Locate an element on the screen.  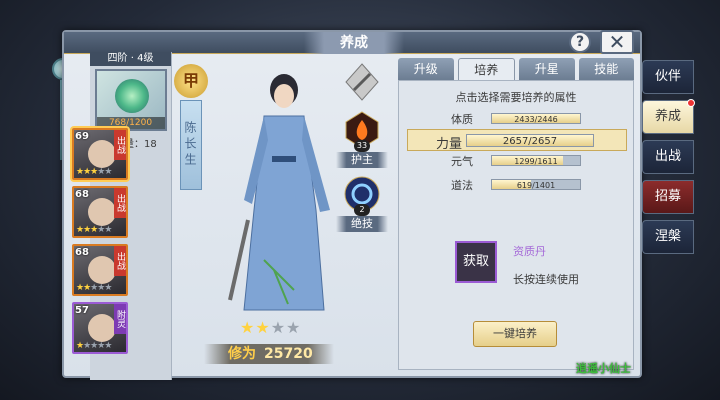
side-menu-item: 养成 is located at coordinates (668, 116).